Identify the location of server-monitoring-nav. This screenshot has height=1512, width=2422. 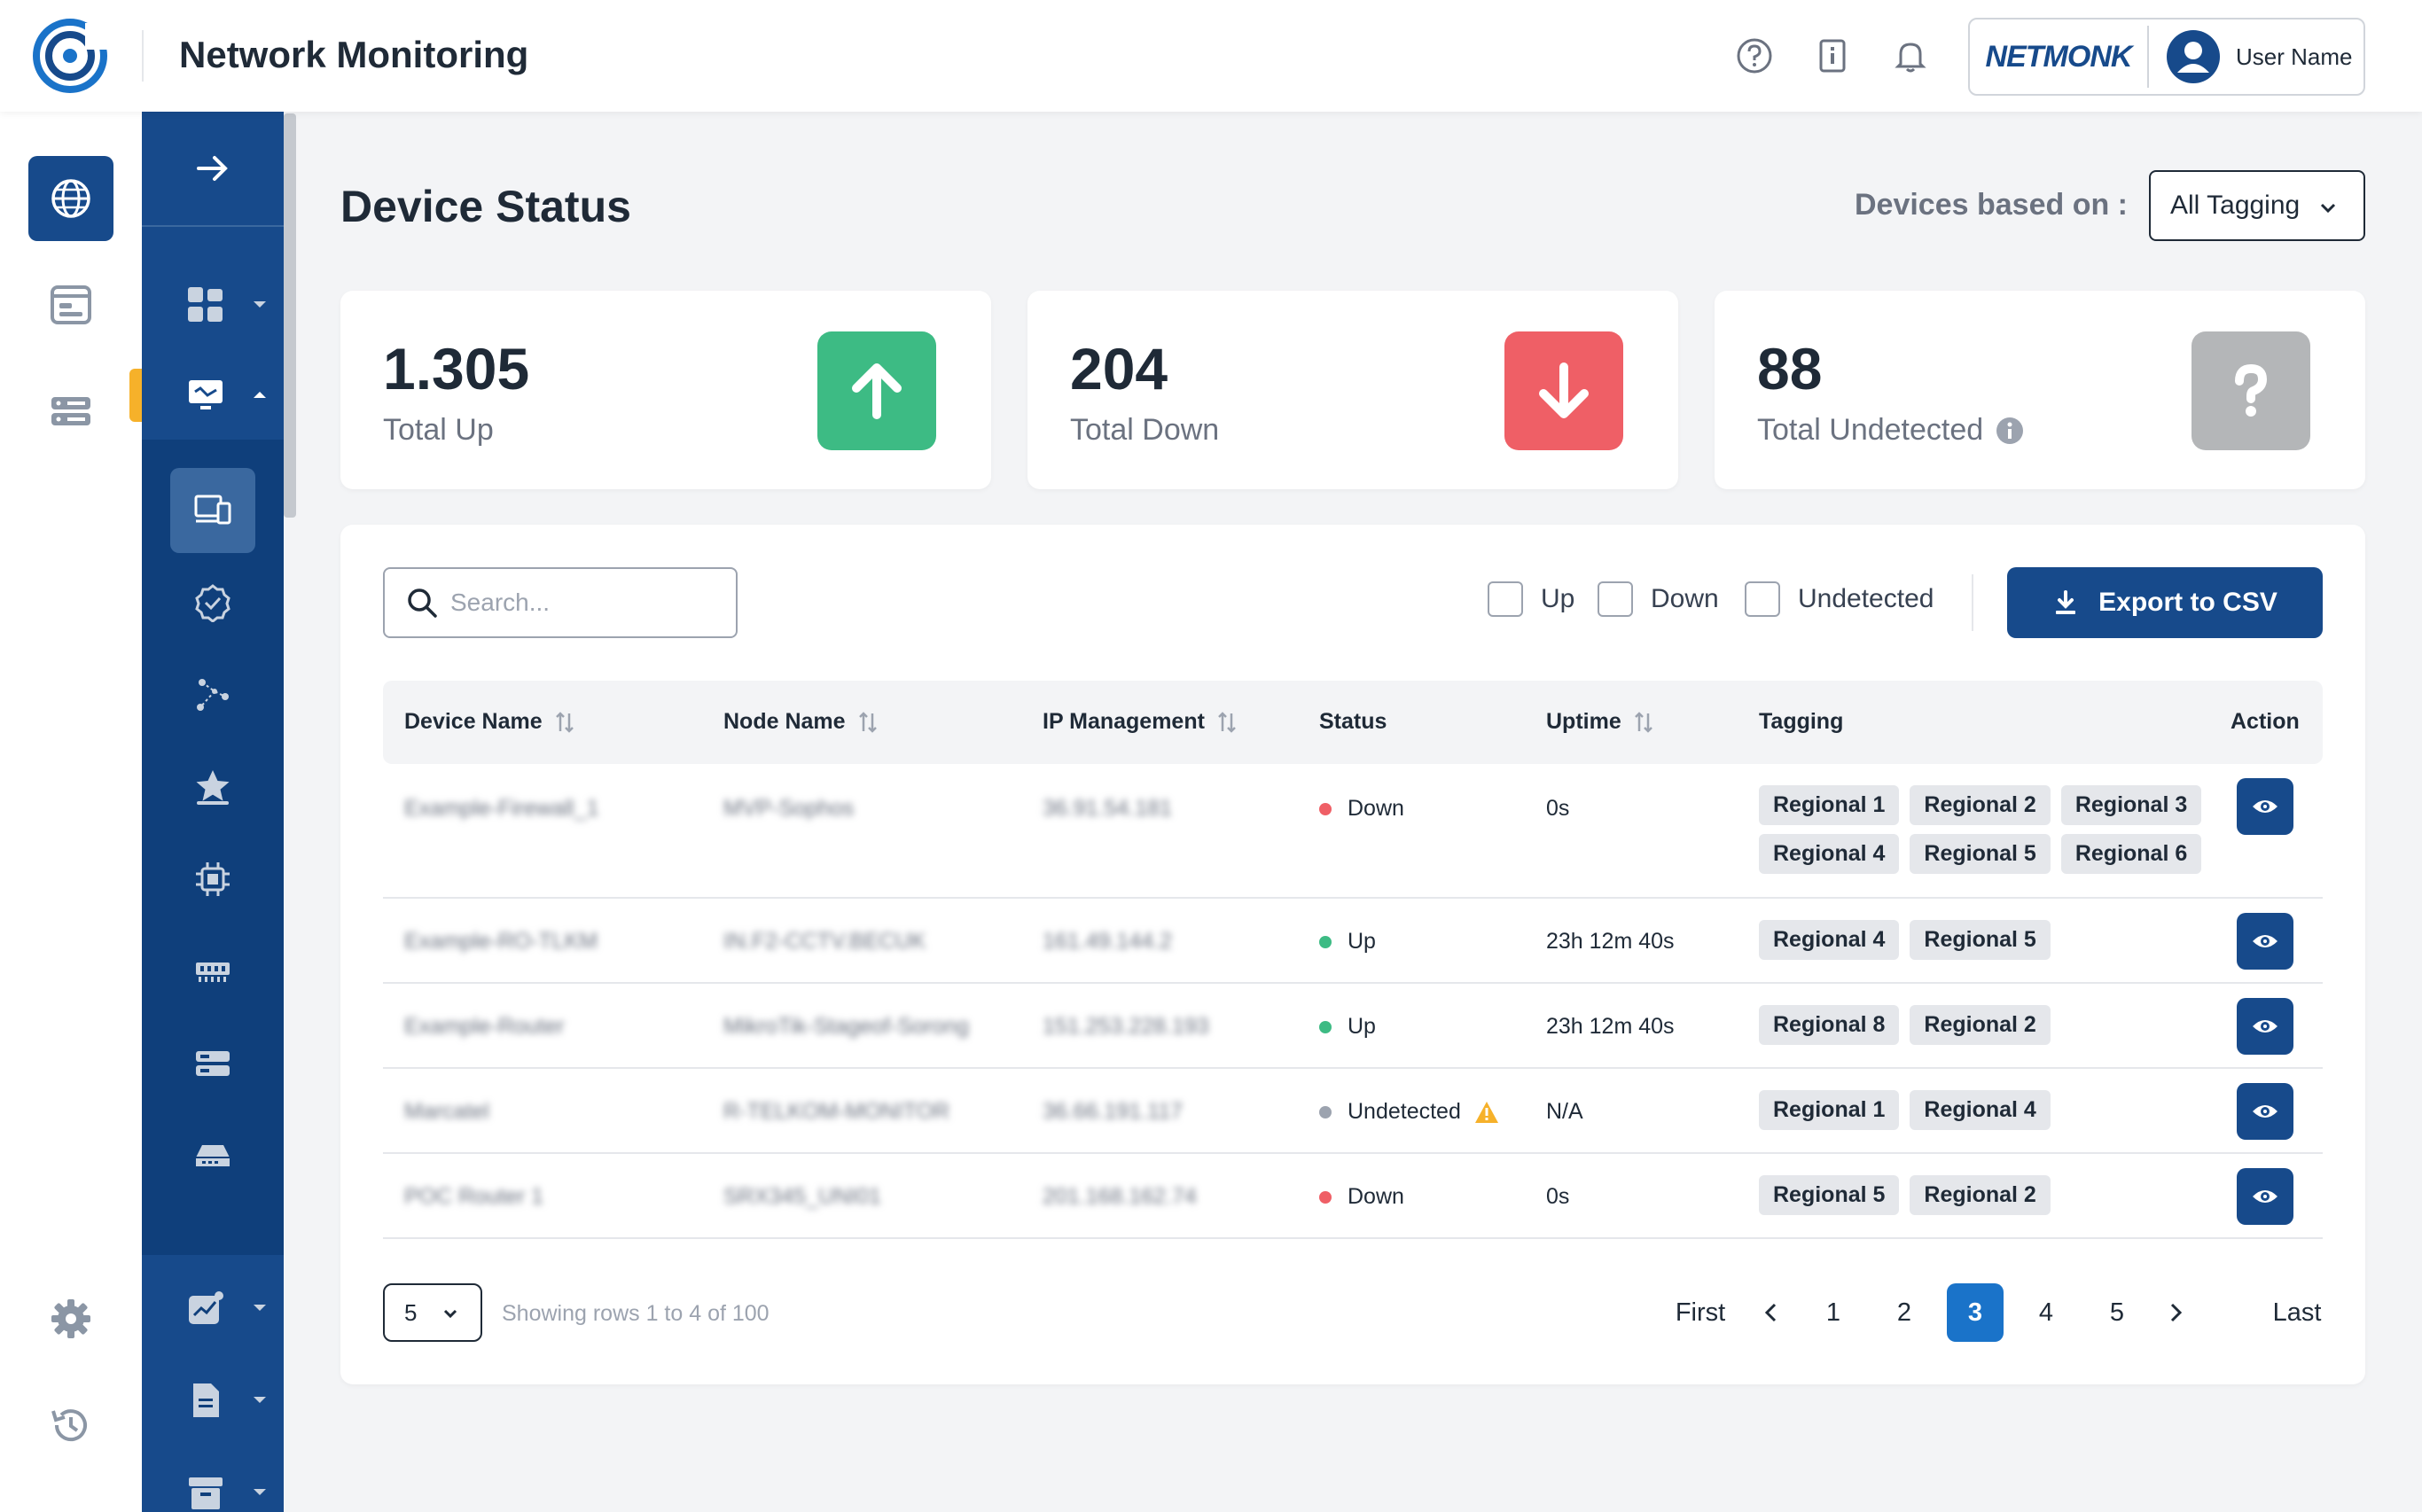
(70, 412).